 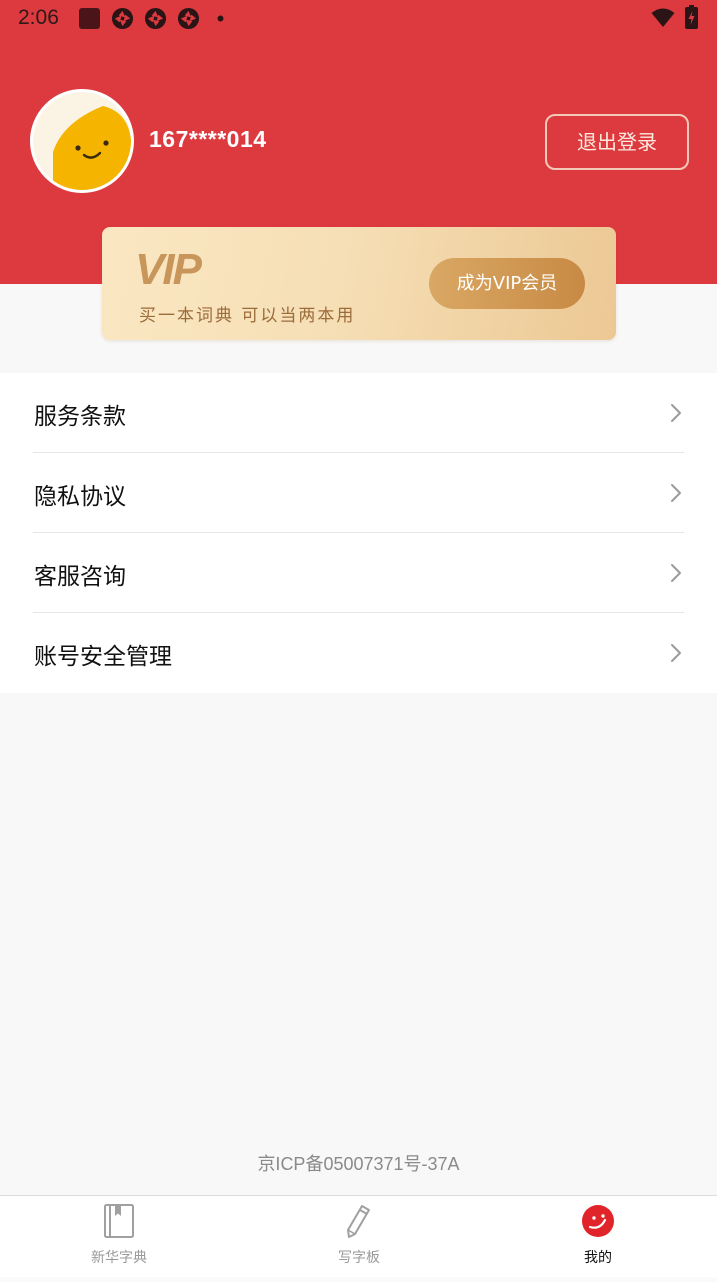 What do you see at coordinates (247, 316) in the screenshot?
I see `vip-slogan: 买一本词典 可以当两本用` at bounding box center [247, 316].